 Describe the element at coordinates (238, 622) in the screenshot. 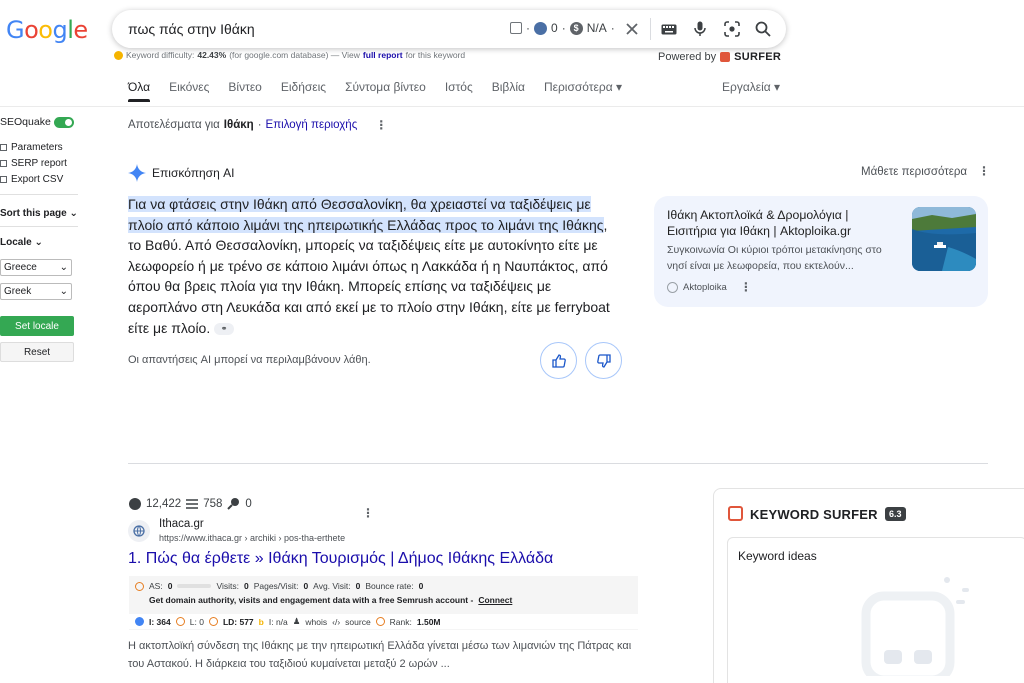

I see `domain-links-value: LD: 577` at that location.